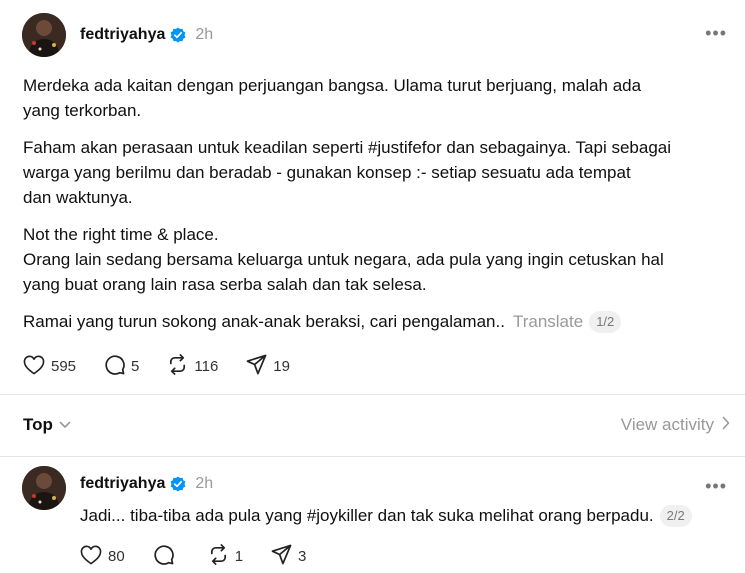 This screenshot has width=745, height=573. What do you see at coordinates (135, 366) in the screenshot?
I see `reply-count: 5` at bounding box center [135, 366].